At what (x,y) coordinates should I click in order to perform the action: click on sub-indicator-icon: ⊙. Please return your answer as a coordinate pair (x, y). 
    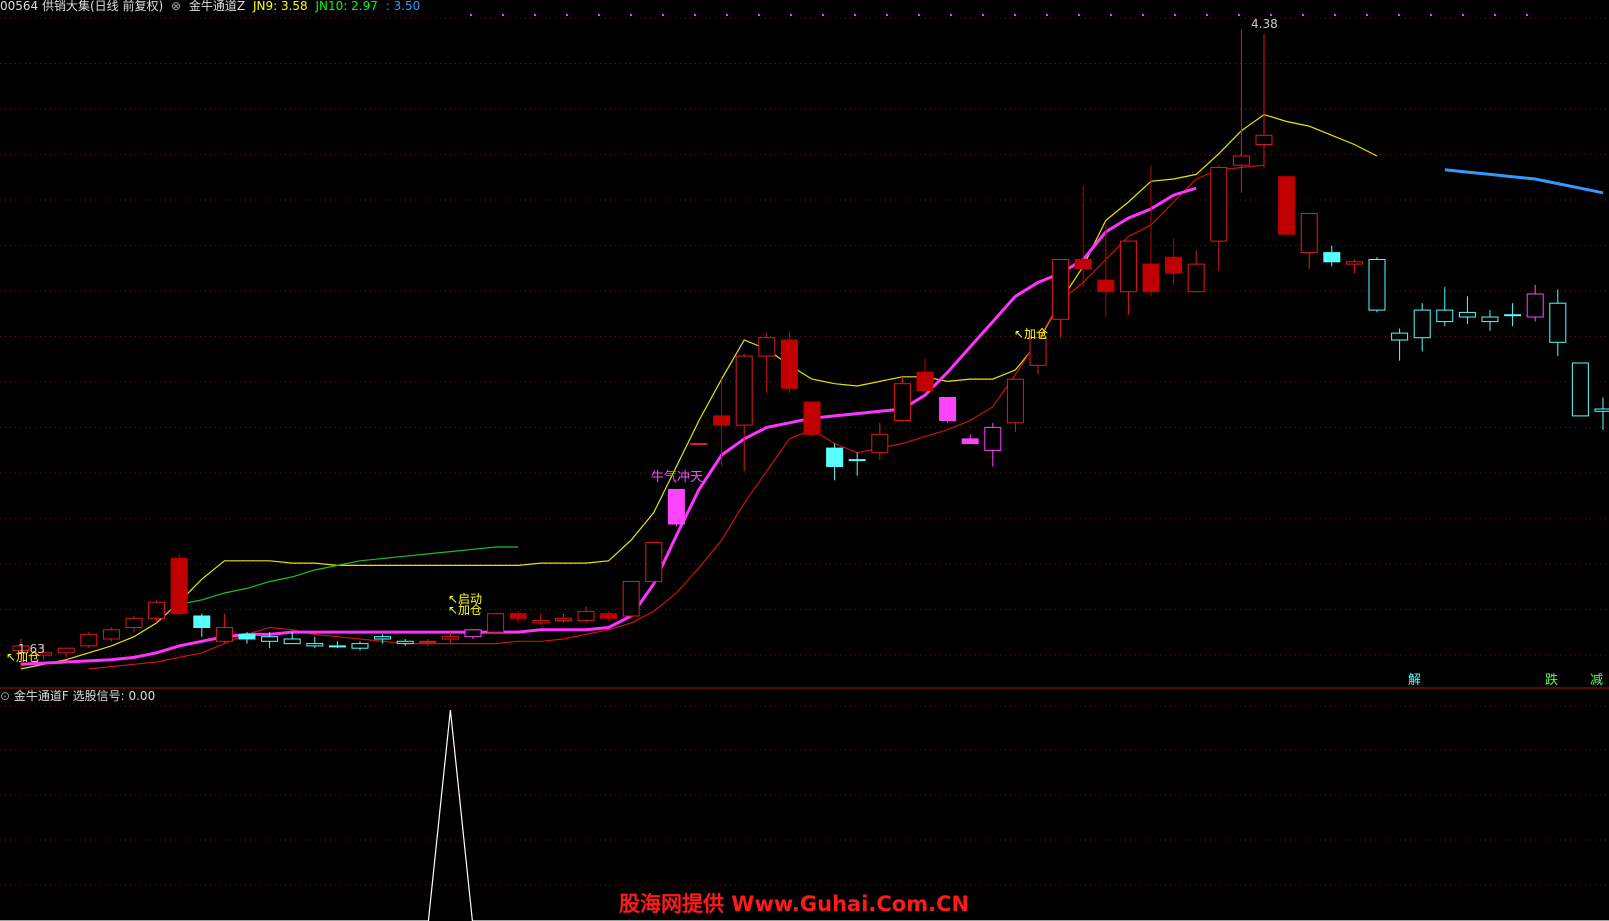
    Looking at the image, I should click on (5, 696).